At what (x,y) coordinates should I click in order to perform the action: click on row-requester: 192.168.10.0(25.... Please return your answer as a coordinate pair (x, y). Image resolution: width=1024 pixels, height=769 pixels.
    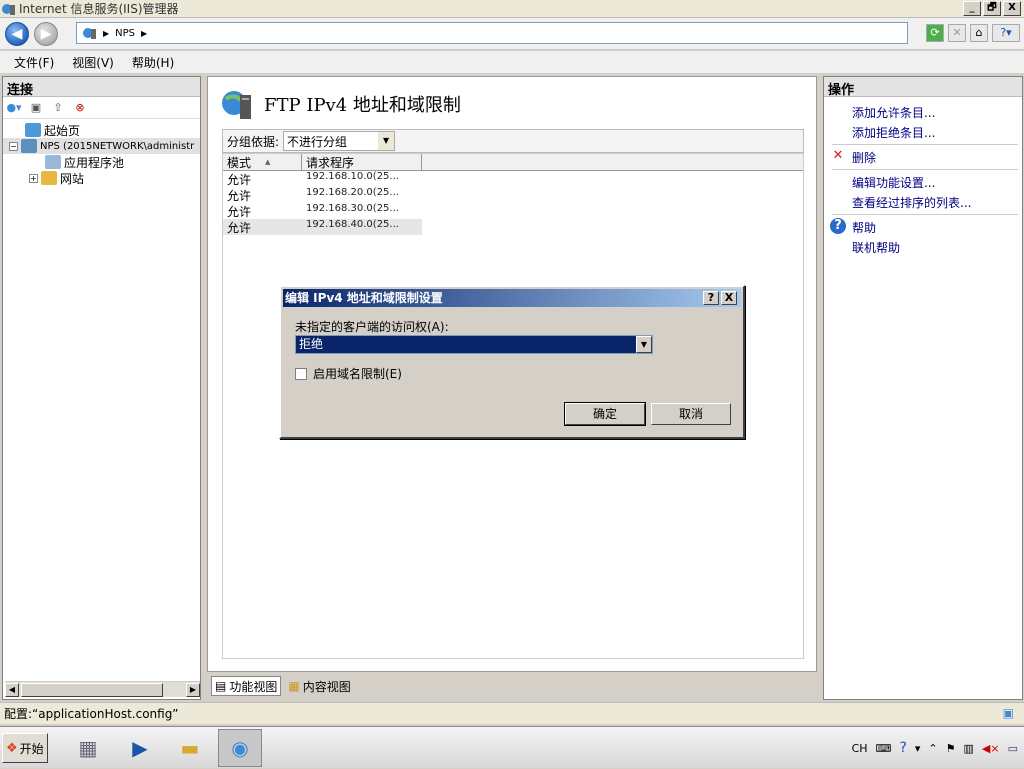
    Looking at the image, I should click on (352, 176).